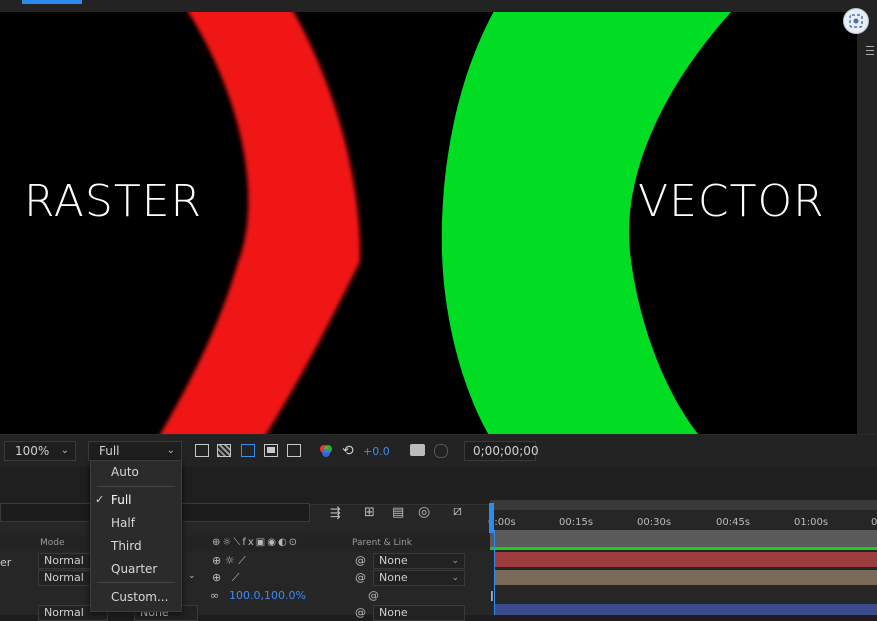 This screenshot has height=621, width=877. What do you see at coordinates (369, 512) in the screenshot?
I see `draft-3d-icon: ⊞` at bounding box center [369, 512].